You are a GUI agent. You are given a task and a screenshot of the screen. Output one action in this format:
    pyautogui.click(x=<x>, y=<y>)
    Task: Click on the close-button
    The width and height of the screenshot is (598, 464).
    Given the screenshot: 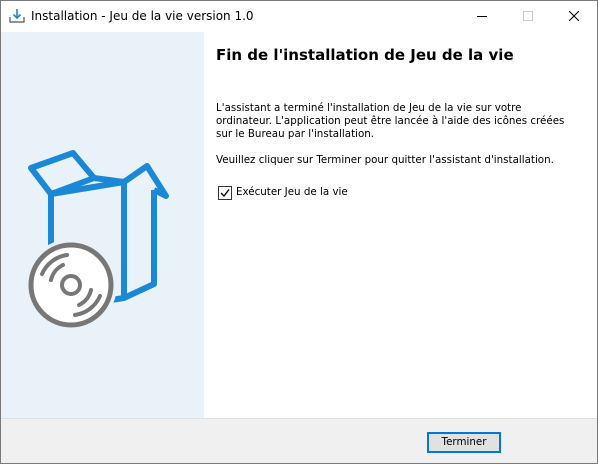 What is the action you would take?
    pyautogui.click(x=574, y=16)
    